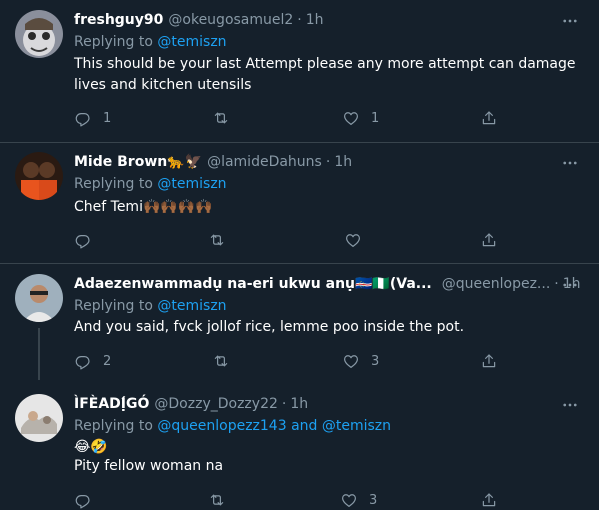  What do you see at coordinates (294, 361) in the screenshot?
I see `tweet-actions: 2 3` at bounding box center [294, 361].